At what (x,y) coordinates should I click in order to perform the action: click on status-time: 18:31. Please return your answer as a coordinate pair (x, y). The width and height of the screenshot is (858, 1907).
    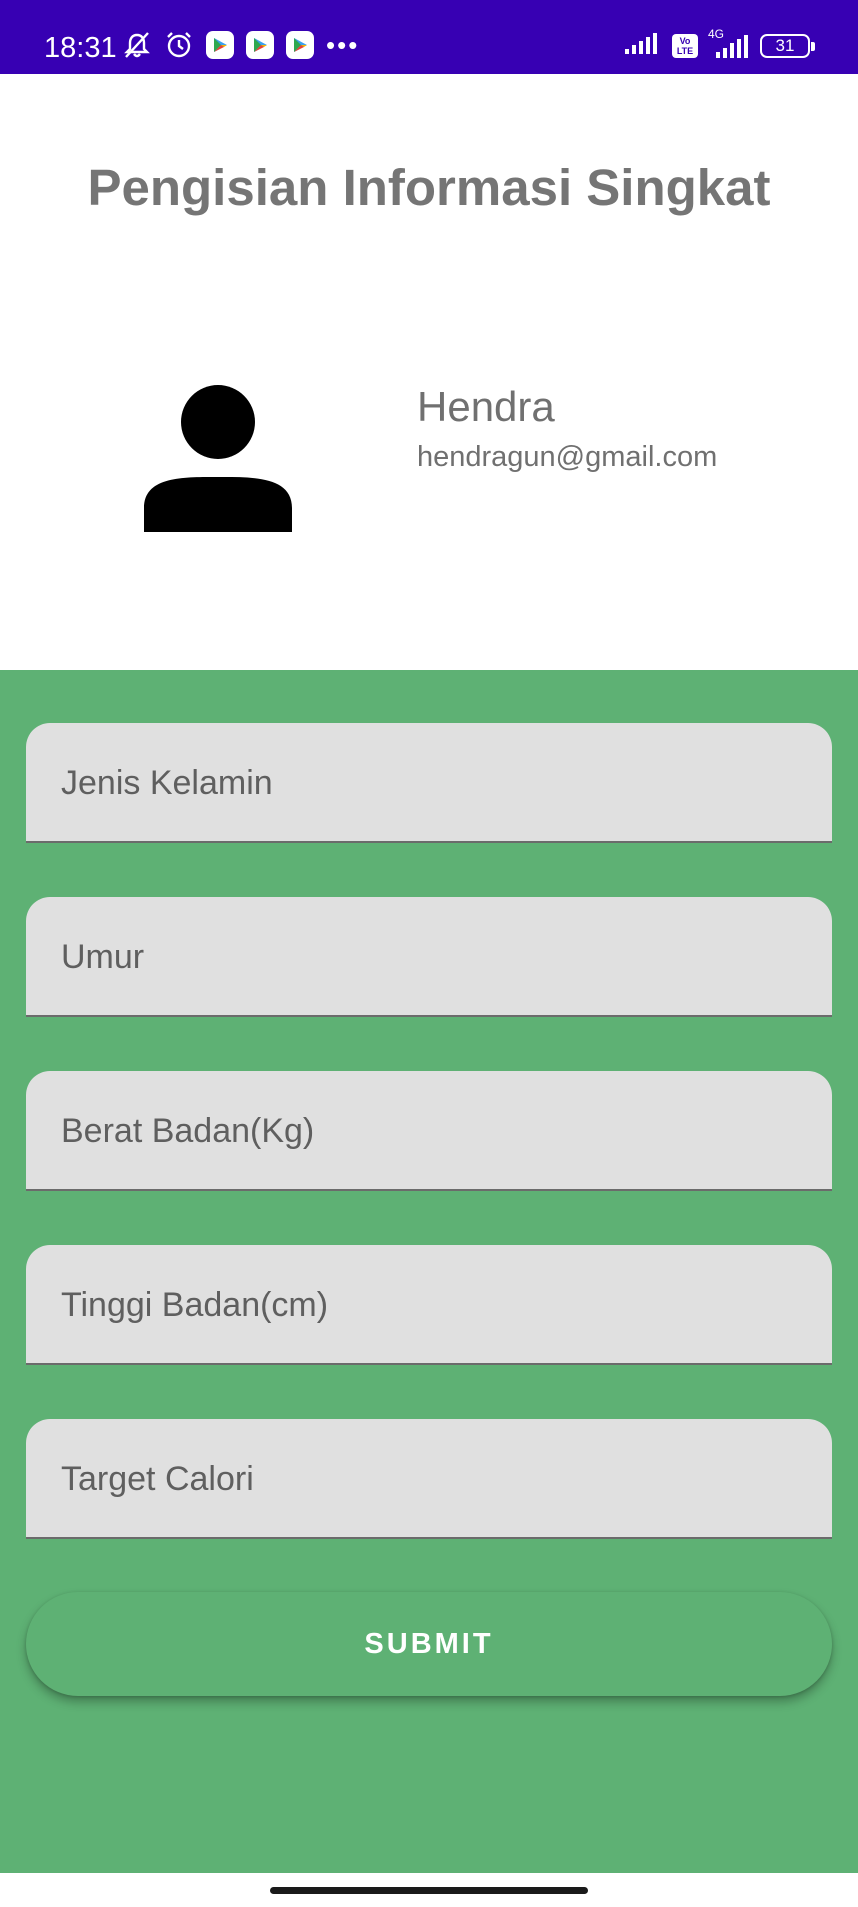
    Looking at the image, I should click on (80, 48).